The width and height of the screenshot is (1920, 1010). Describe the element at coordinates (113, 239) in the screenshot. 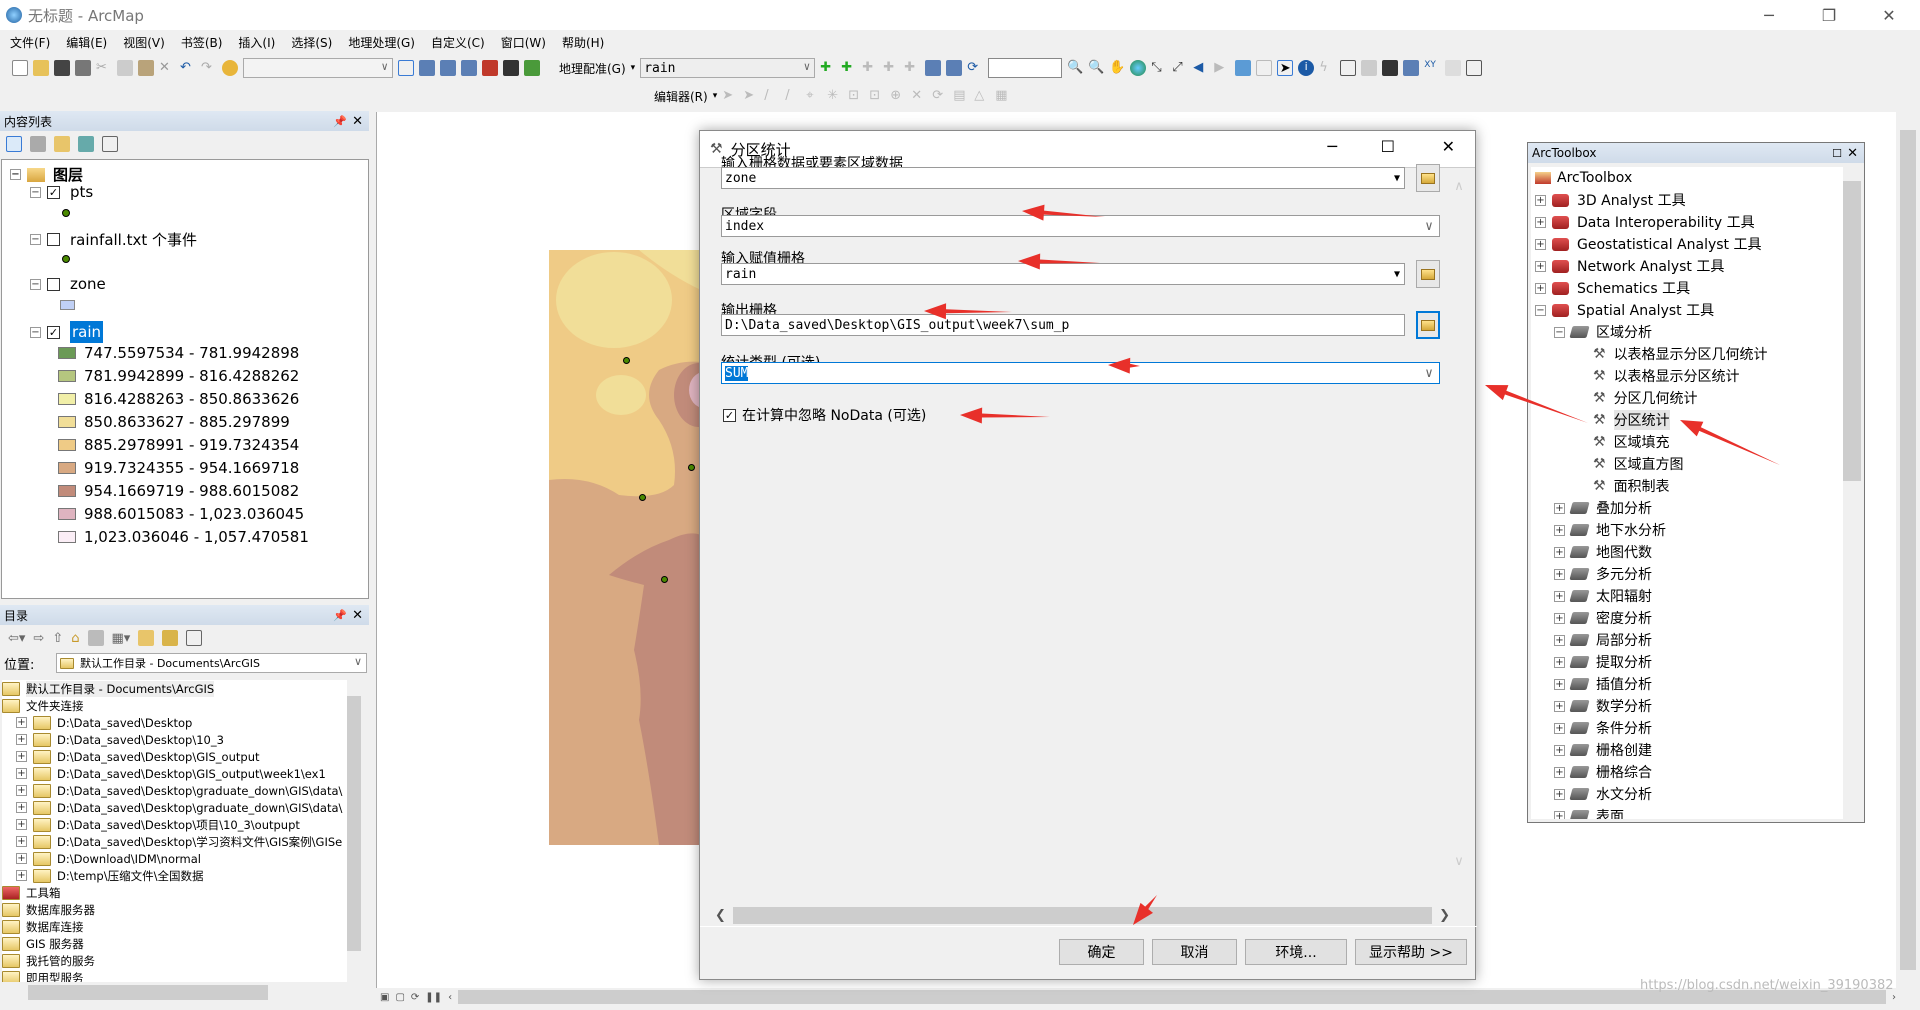

I see `toc-layer: − rainfall.txt 个事件` at that location.